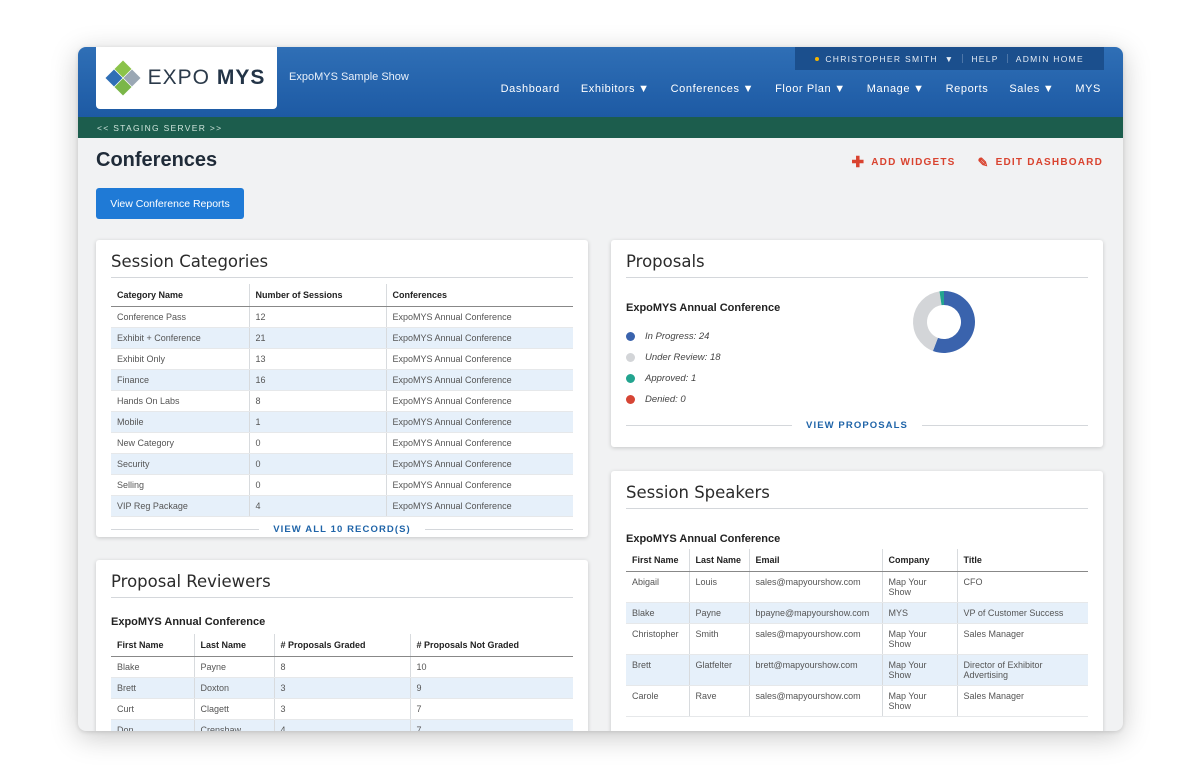 This screenshot has width=1200, height=780. What do you see at coordinates (342, 645) in the screenshot?
I see `column-header: # Proposals Graded` at bounding box center [342, 645].